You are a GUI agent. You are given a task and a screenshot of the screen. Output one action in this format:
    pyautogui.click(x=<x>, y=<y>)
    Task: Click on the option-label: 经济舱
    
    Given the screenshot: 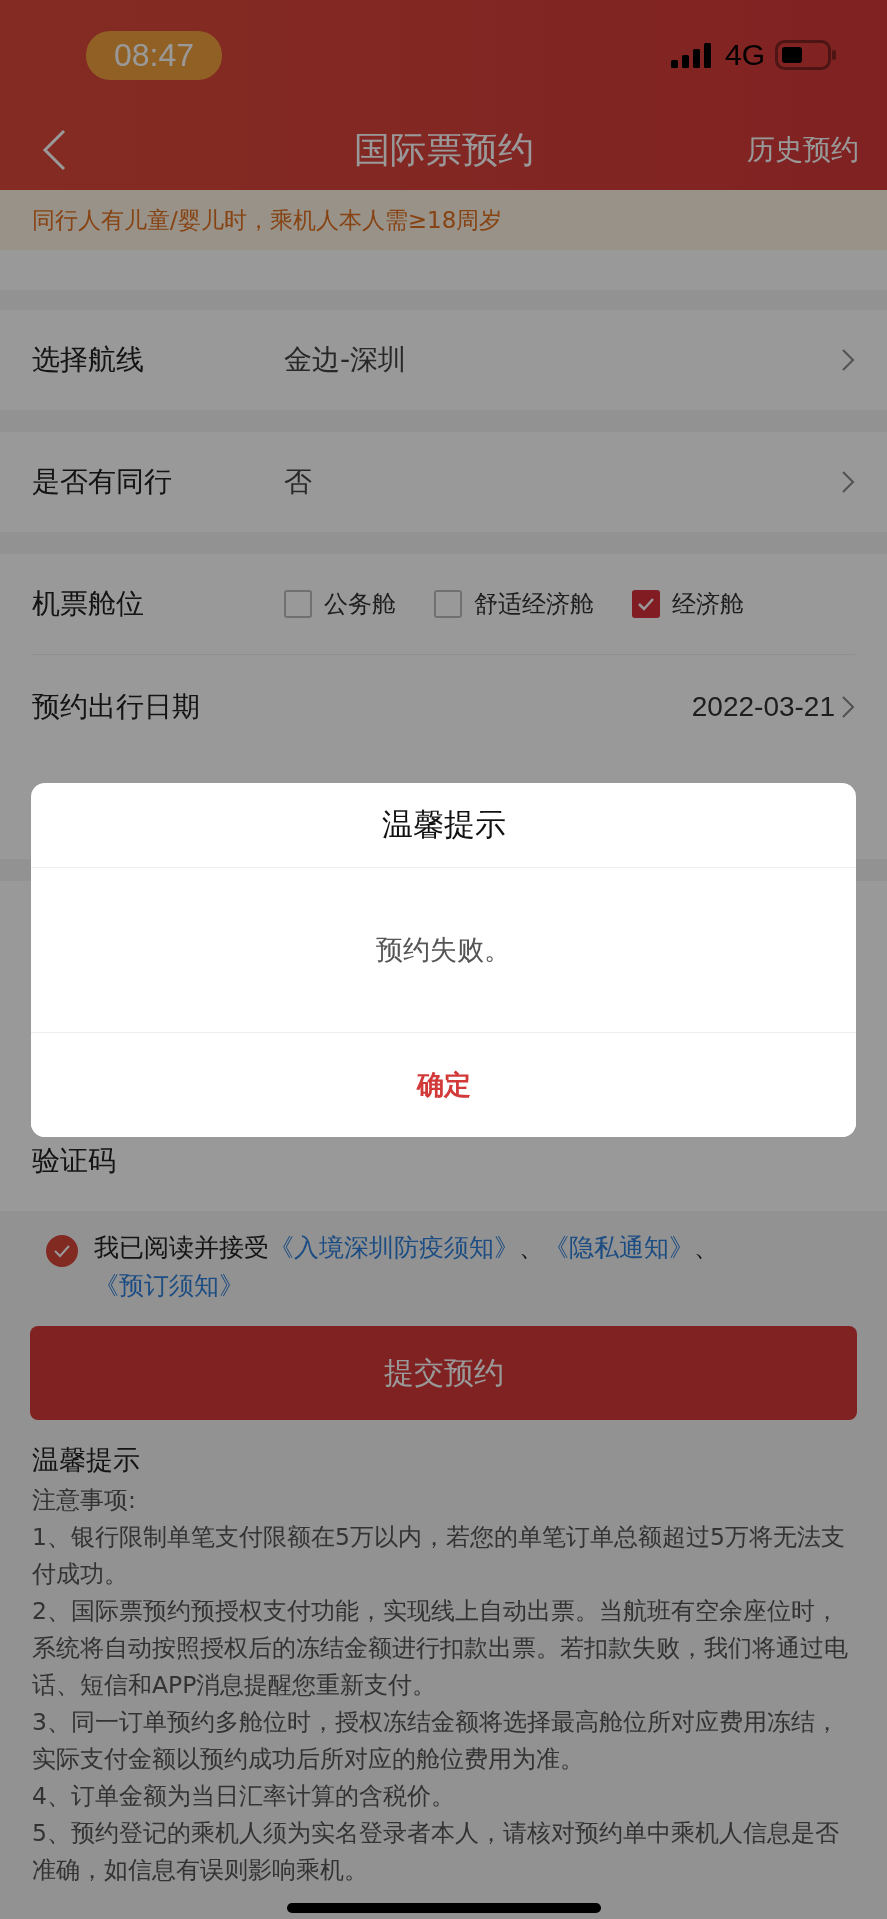 What is the action you would take?
    pyautogui.click(x=708, y=604)
    